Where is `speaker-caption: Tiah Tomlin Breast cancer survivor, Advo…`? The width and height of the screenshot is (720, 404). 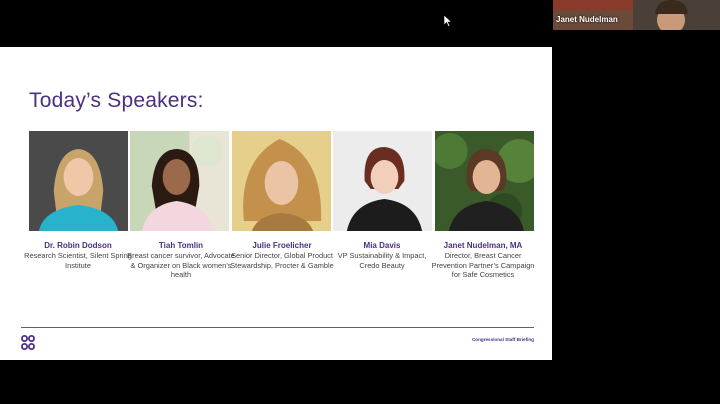
speaker-caption: Tiah Tomlin Breast cancer survivor, Advo… is located at coordinates (181, 260).